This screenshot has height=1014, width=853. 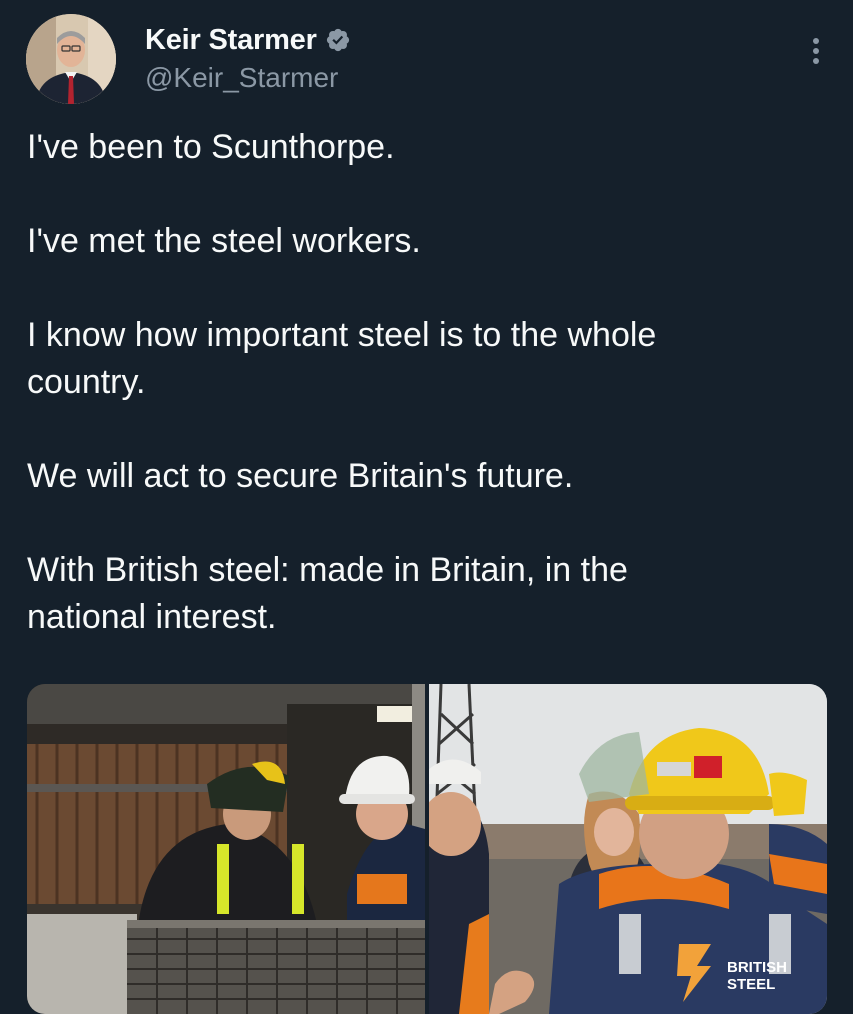 What do you see at coordinates (71, 59) in the screenshot?
I see `avatar` at bounding box center [71, 59].